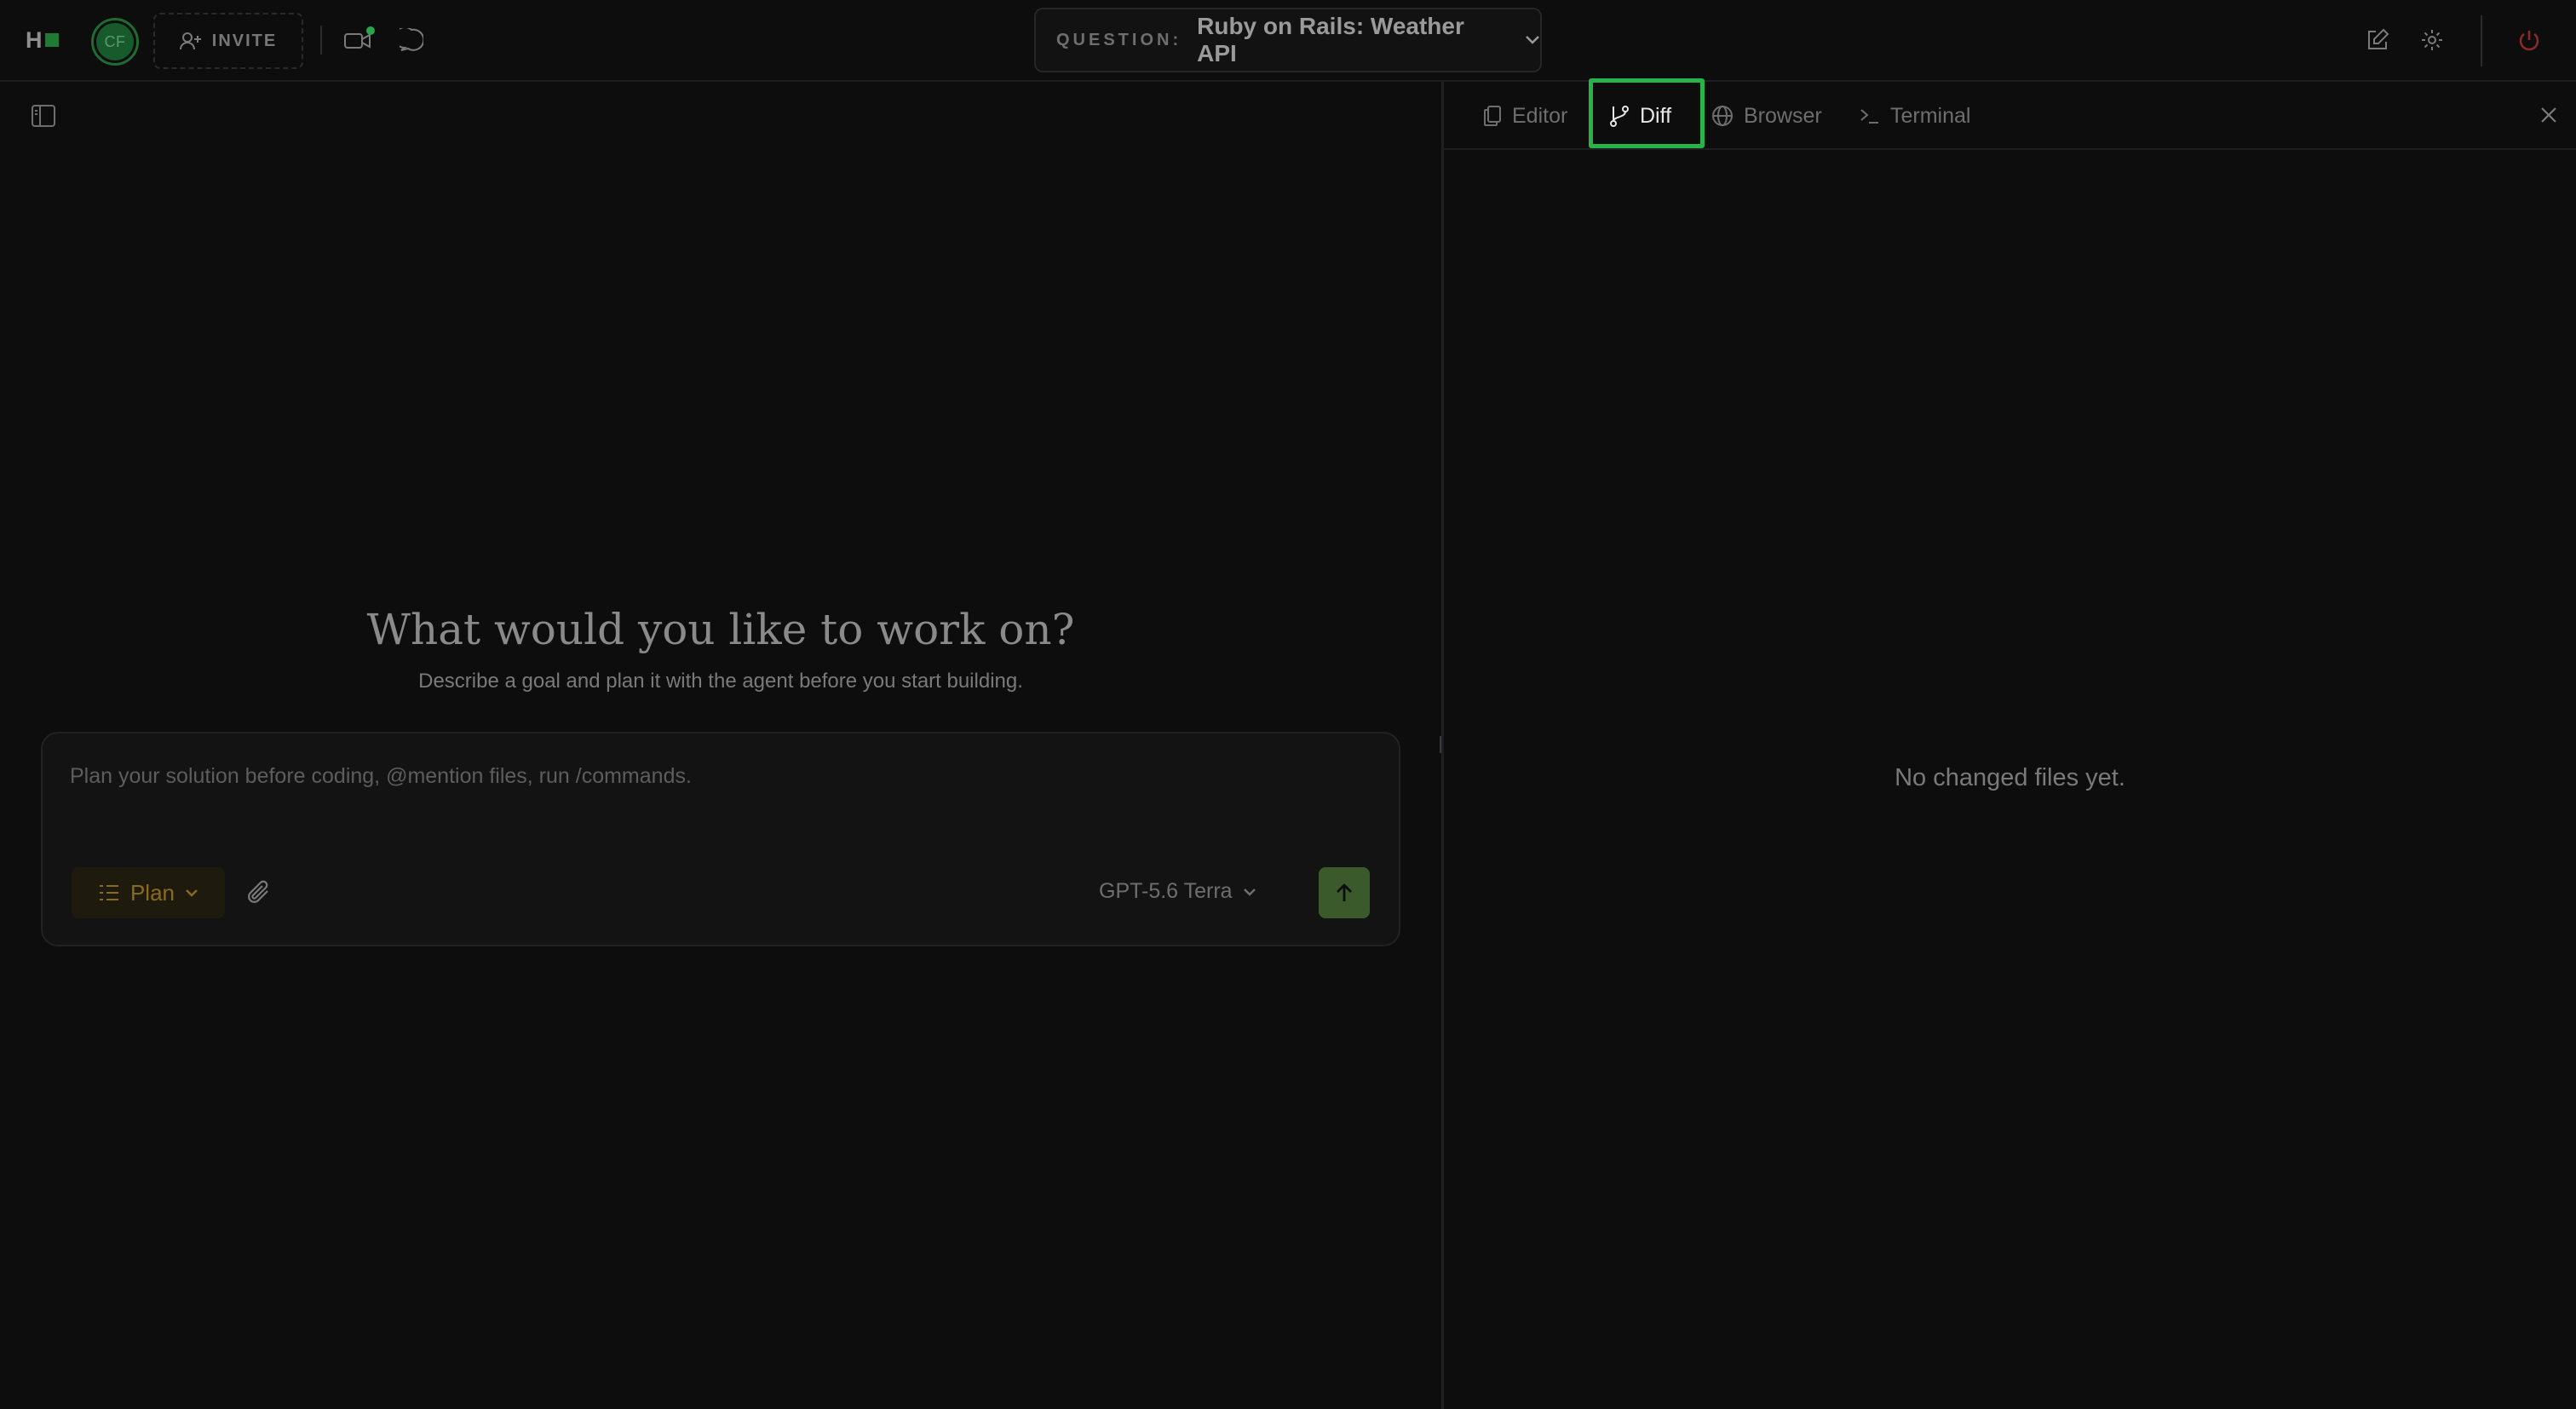  I want to click on terminal-icon, so click(1870, 115).